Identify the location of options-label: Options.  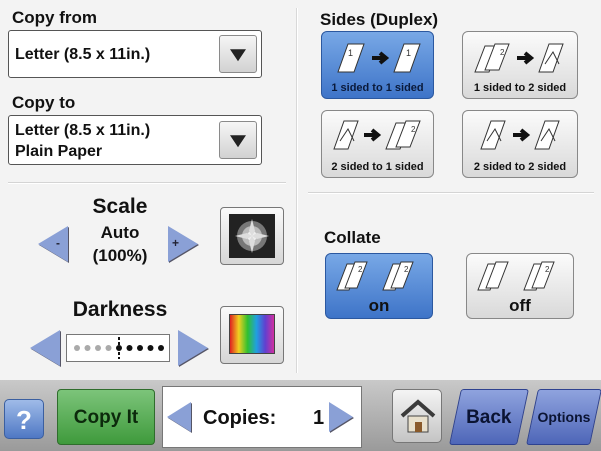
(564, 417).